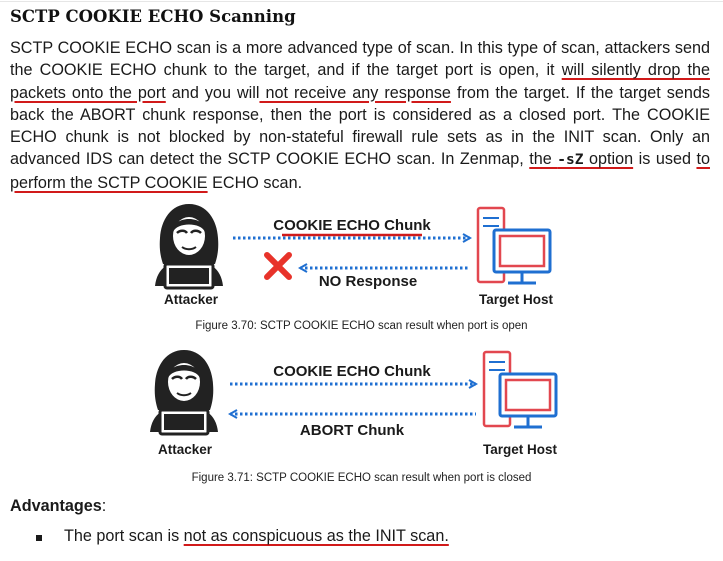 This screenshot has height=561, width=723. Describe the element at coordinates (104, 506) in the screenshot. I see `advantages-colon: :` at that location.